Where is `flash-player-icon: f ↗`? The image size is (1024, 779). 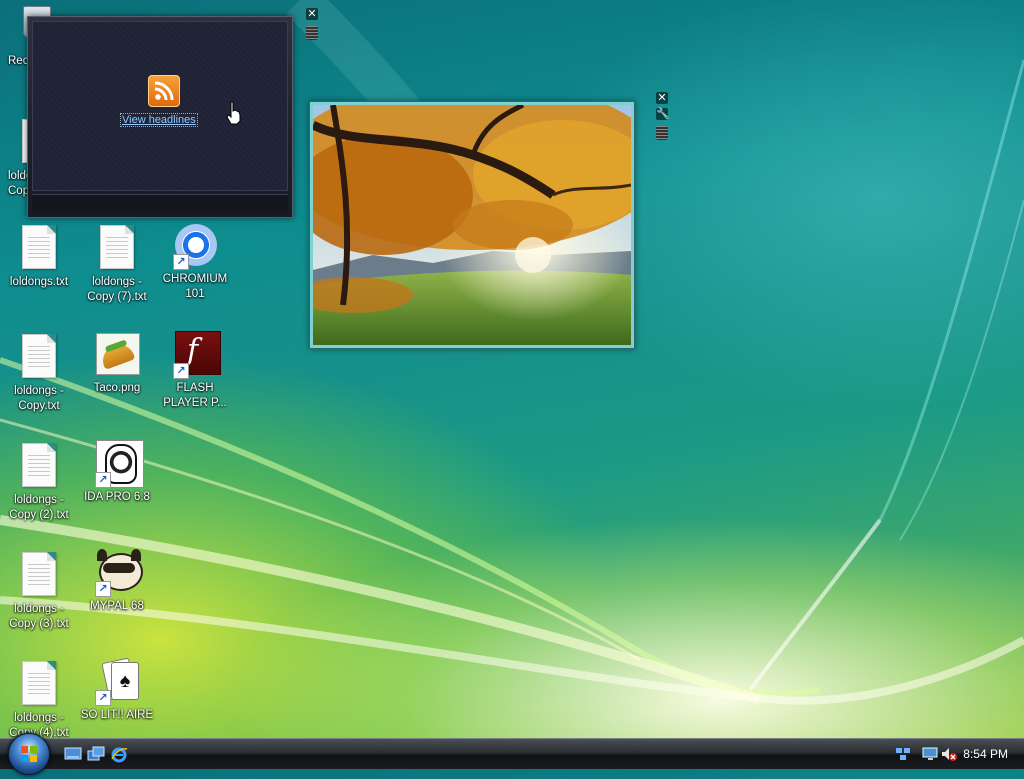 flash-player-icon: f ↗ is located at coordinates (196, 355).